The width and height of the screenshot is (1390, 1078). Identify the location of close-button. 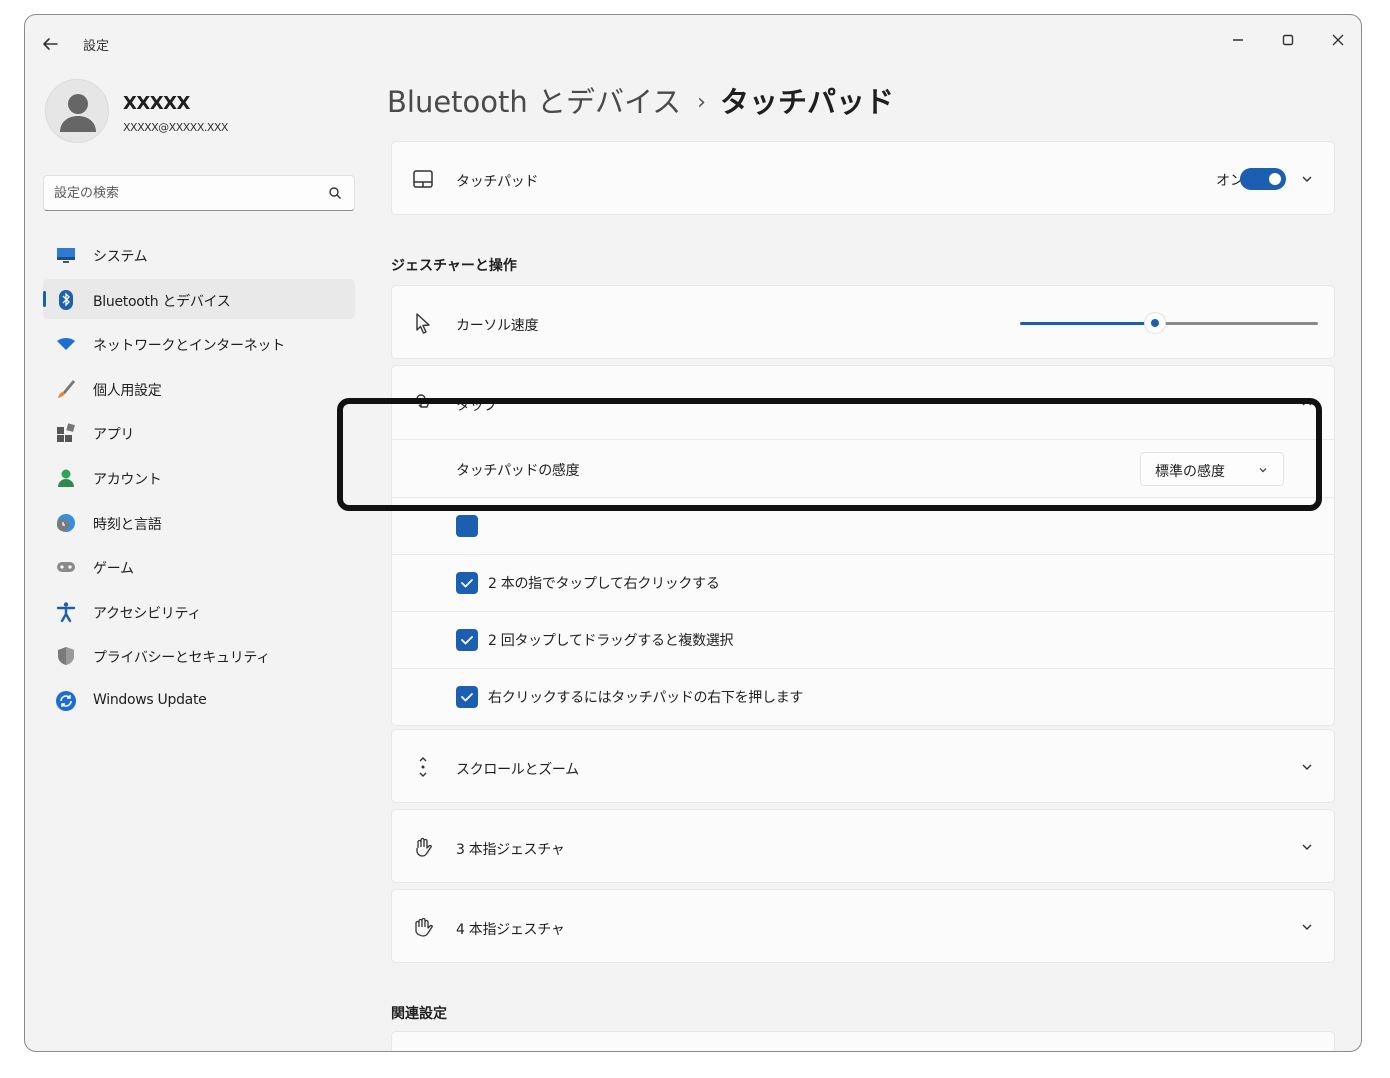
(1338, 40).